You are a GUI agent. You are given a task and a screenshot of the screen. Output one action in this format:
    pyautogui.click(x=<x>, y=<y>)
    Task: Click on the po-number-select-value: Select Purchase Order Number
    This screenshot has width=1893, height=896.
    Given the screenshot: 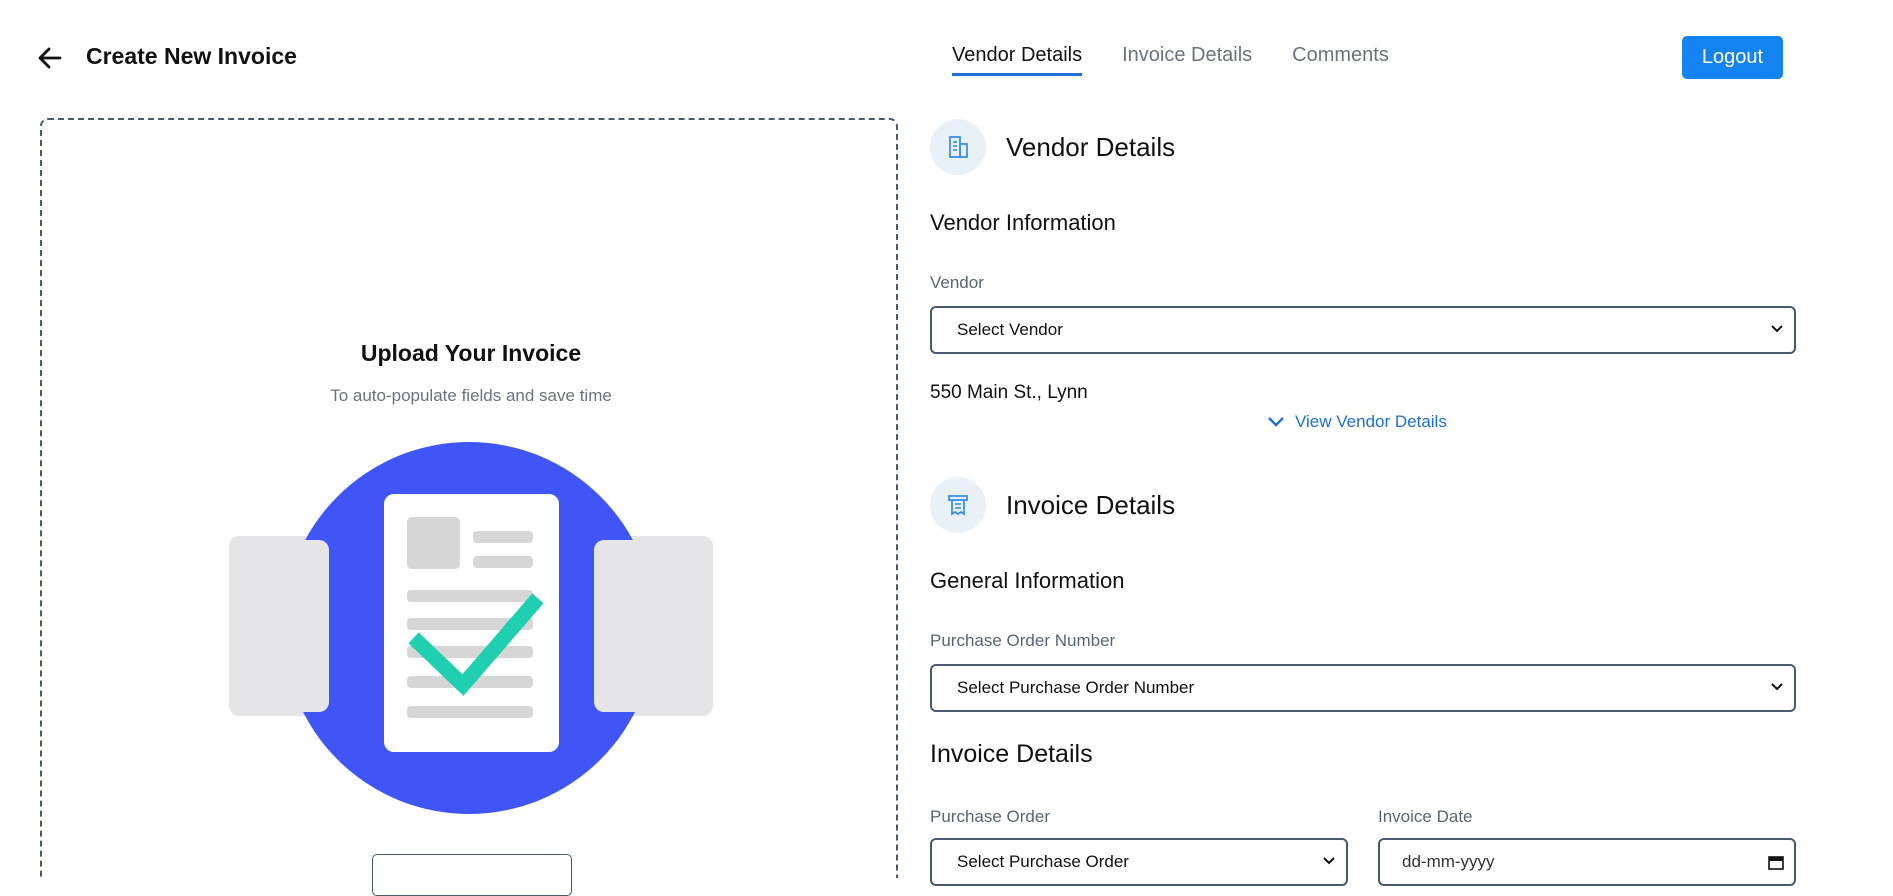 What is the action you would take?
    pyautogui.click(x=1076, y=687)
    